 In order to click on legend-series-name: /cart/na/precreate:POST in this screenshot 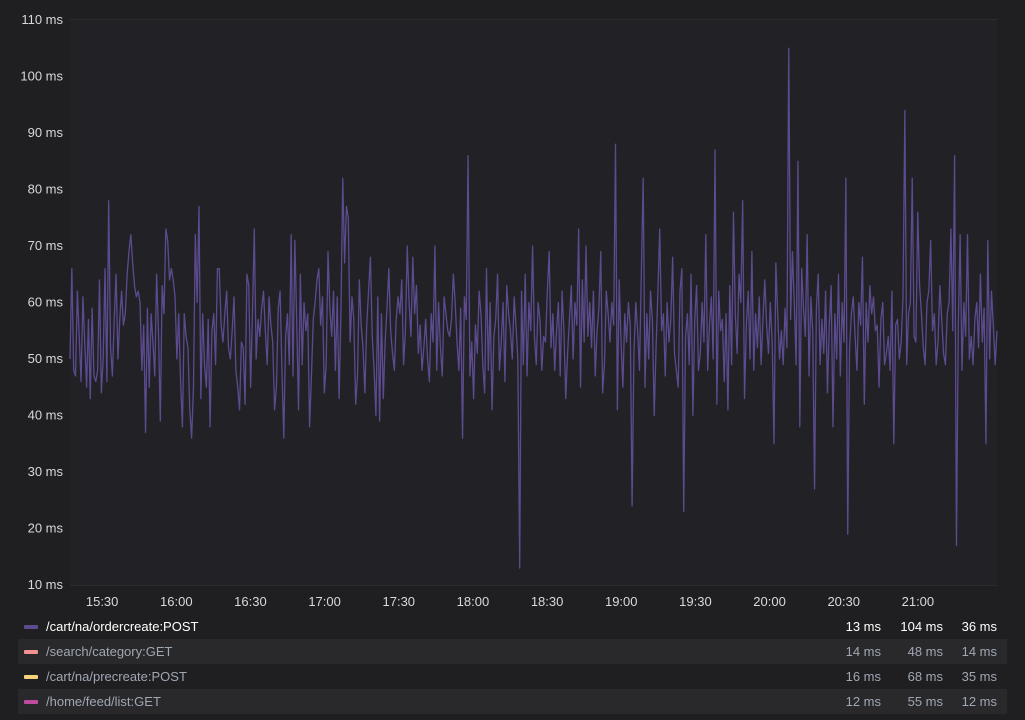, I will do `click(432, 676)`.